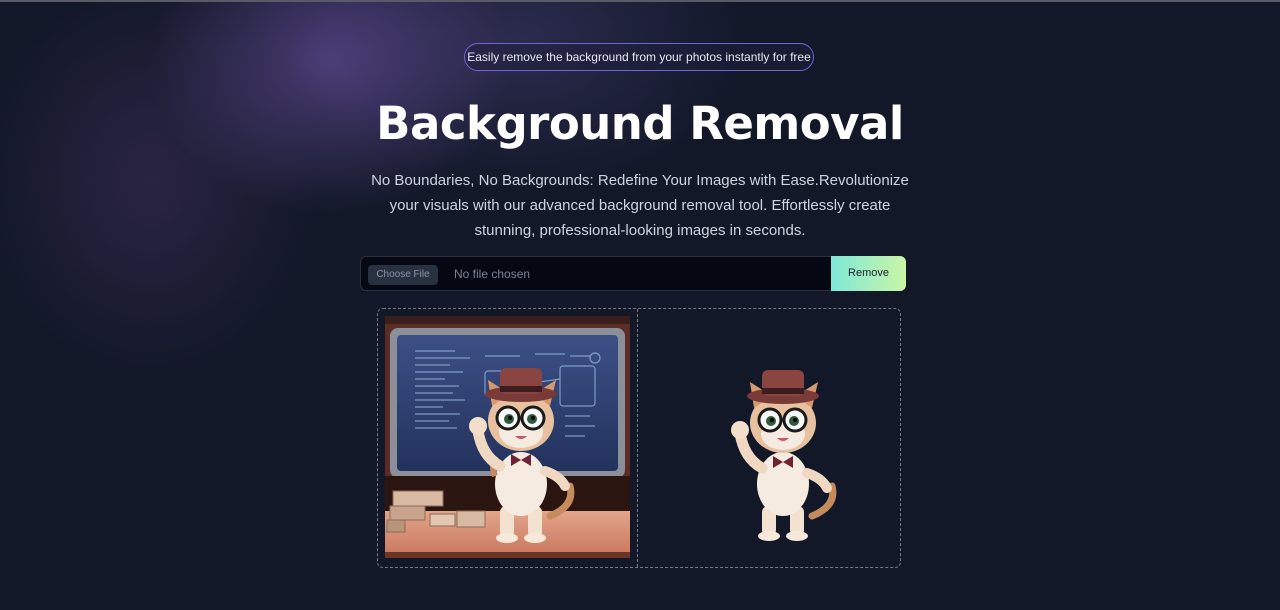 This screenshot has width=1280, height=610. Describe the element at coordinates (640, 123) in the screenshot. I see `page-title: Background Removal` at that location.